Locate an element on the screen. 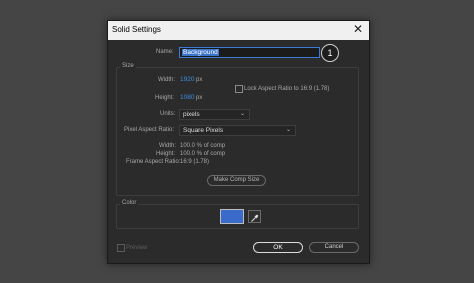  preview-label: Preview is located at coordinates (137, 248).